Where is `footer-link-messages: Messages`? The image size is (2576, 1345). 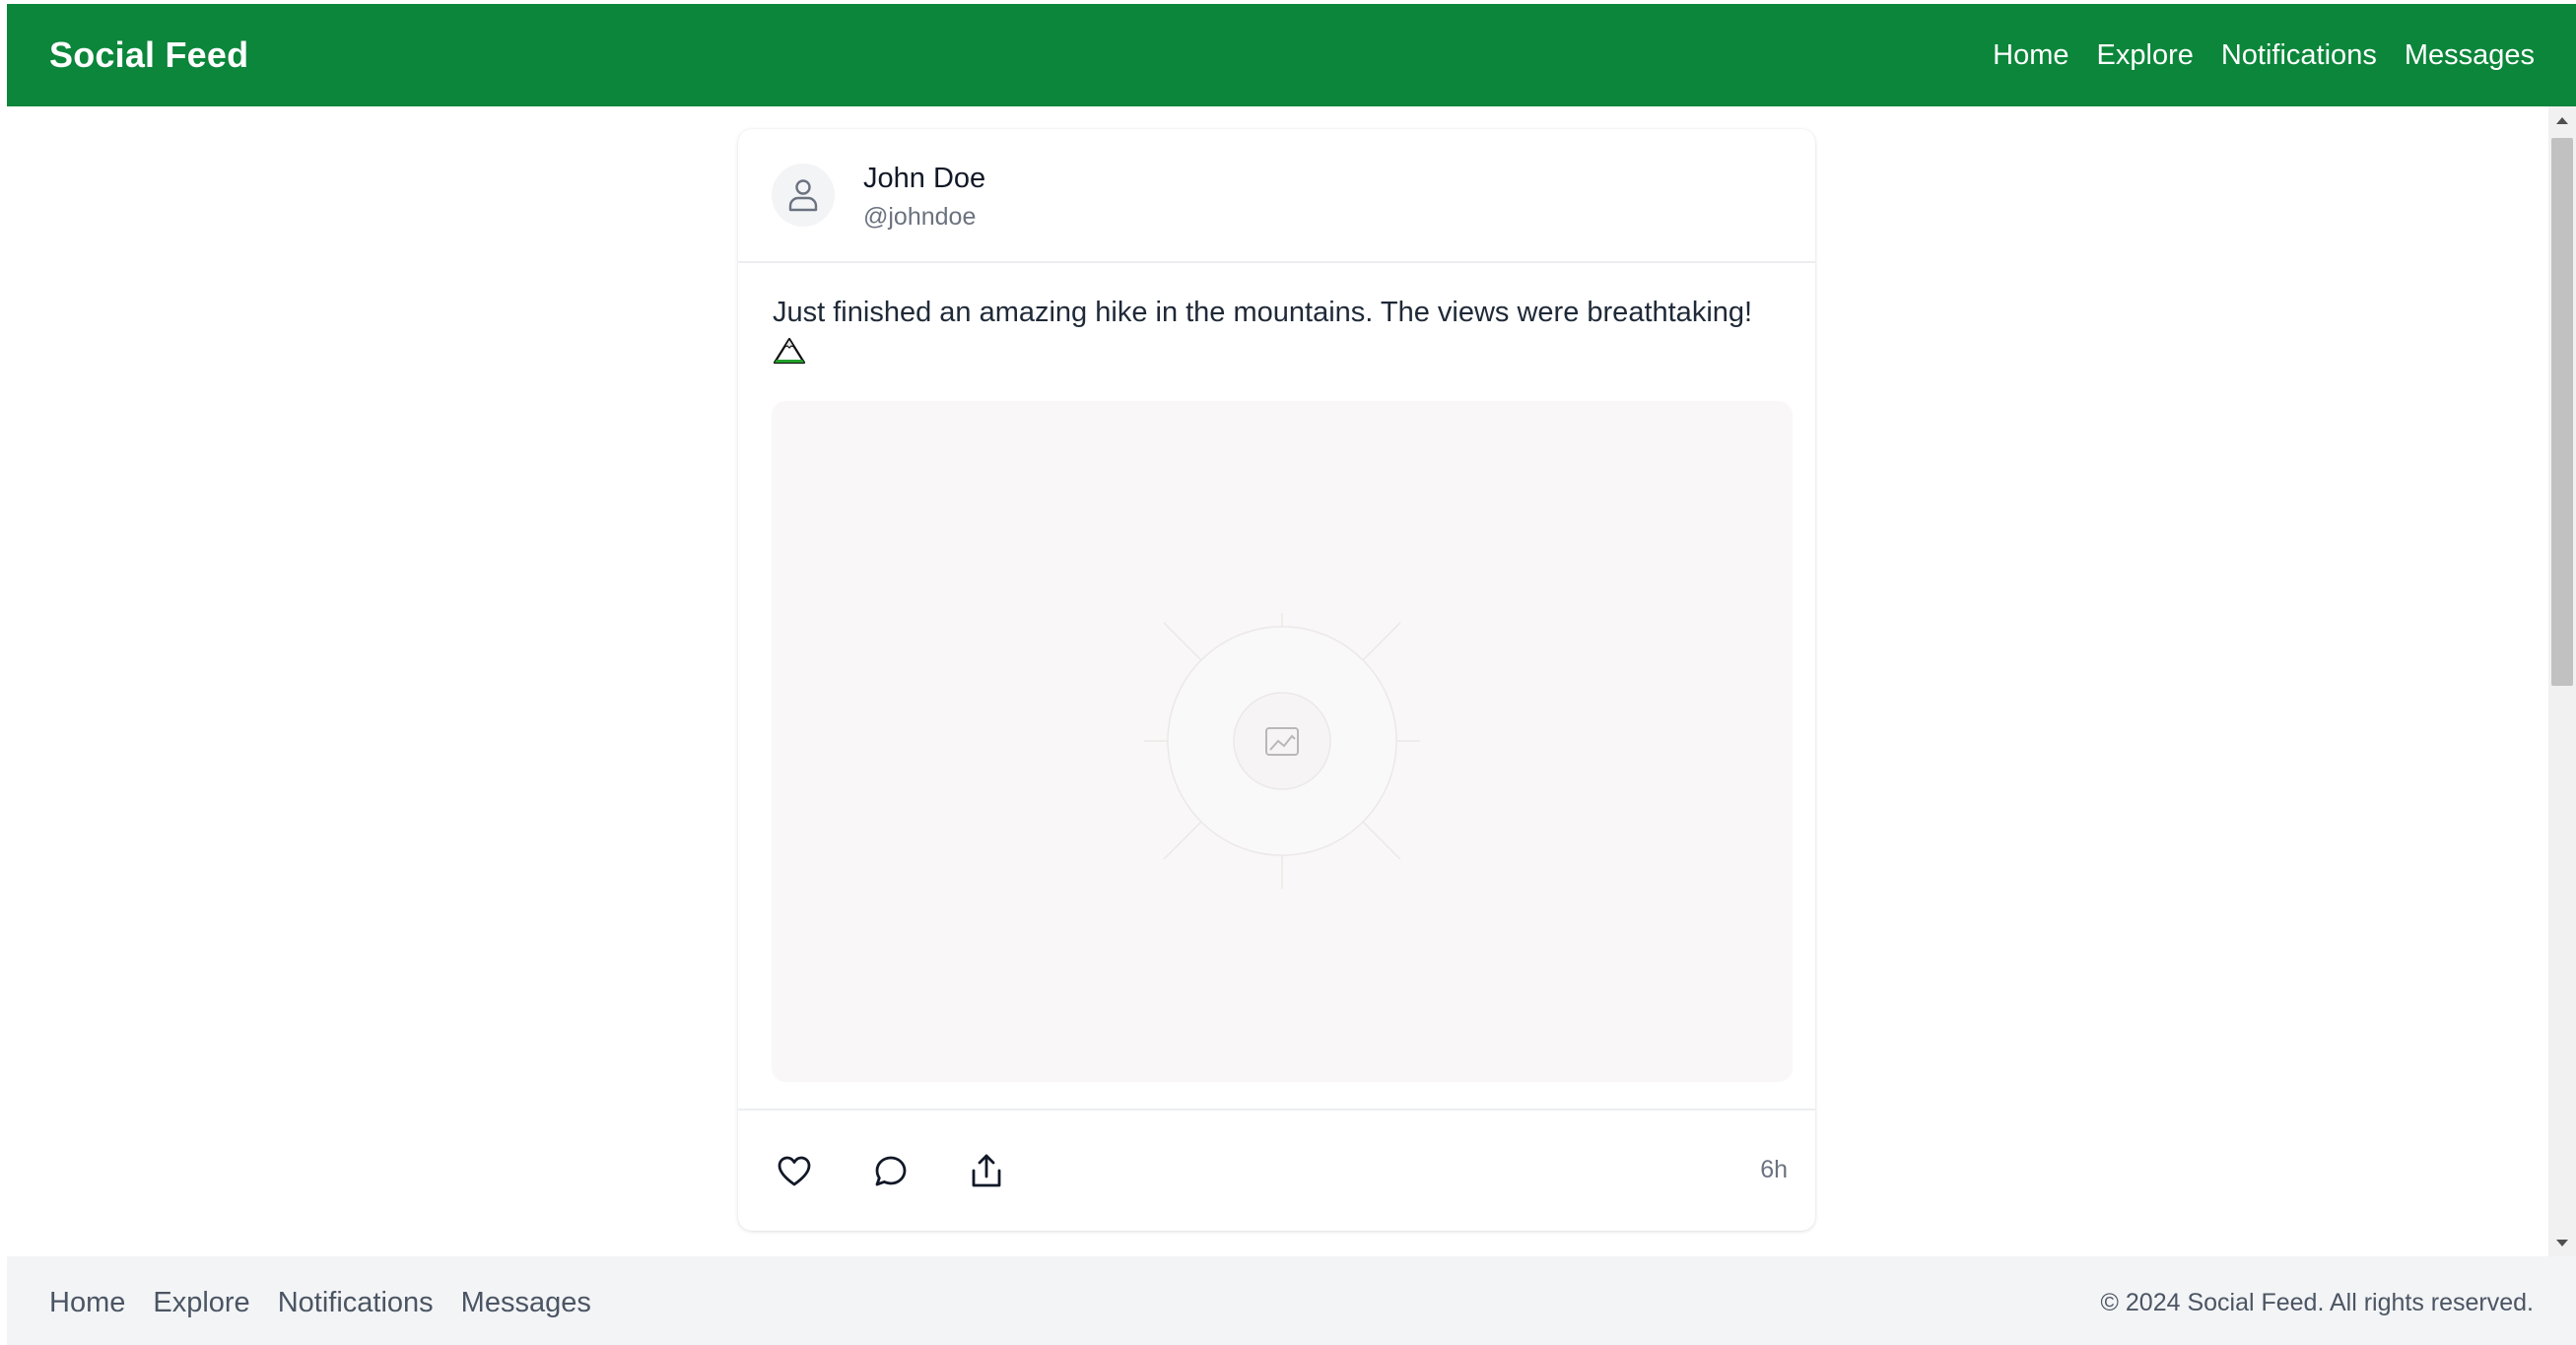
footer-link-messages: Messages is located at coordinates (526, 1303).